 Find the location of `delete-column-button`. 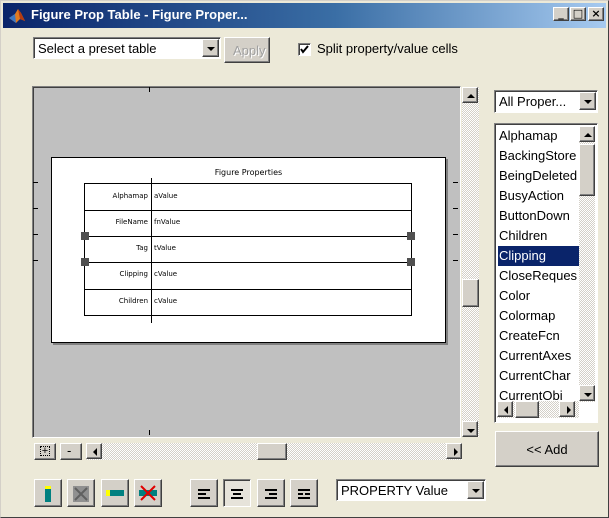

delete-column-button is located at coordinates (81, 493).